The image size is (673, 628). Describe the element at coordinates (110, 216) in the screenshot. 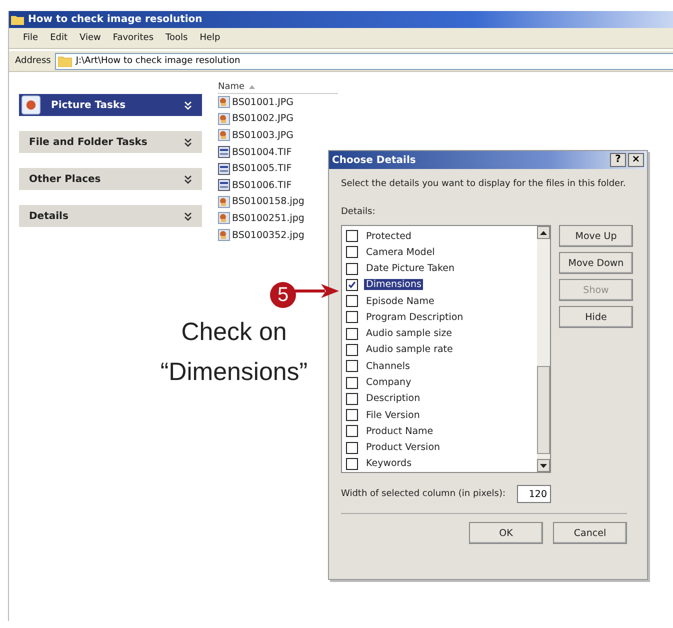

I see `task-panel-header: Details` at that location.